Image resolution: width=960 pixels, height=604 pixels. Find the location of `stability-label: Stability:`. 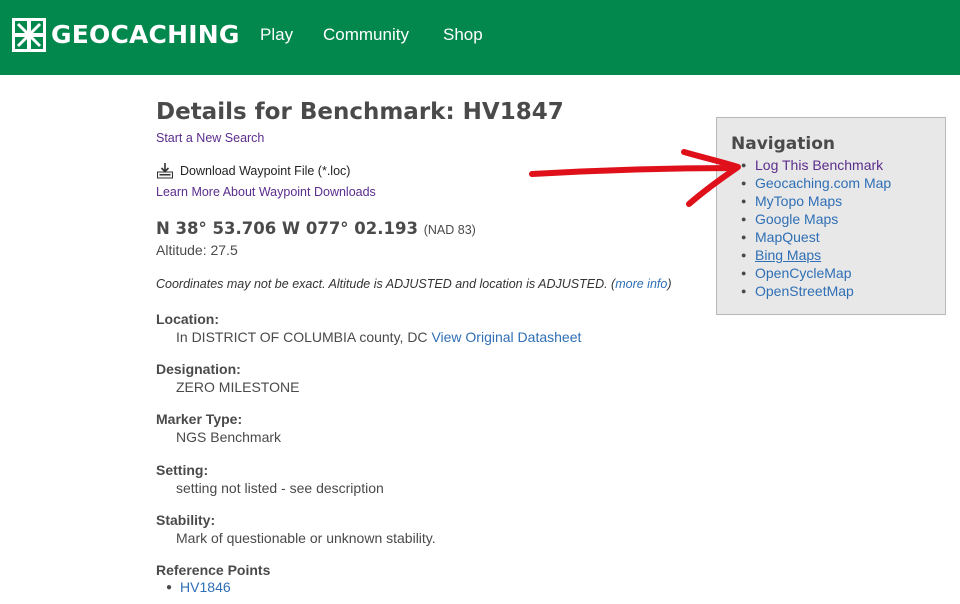

stability-label: Stability: is located at coordinates (186, 520).